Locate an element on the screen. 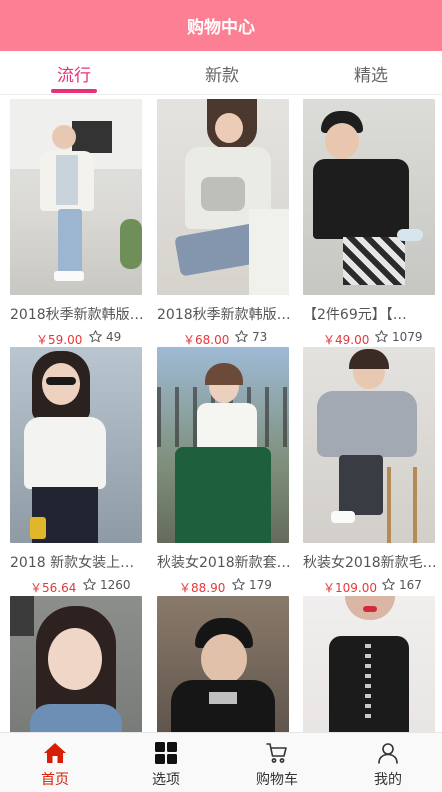  tab-new: 新款 is located at coordinates (222, 73).